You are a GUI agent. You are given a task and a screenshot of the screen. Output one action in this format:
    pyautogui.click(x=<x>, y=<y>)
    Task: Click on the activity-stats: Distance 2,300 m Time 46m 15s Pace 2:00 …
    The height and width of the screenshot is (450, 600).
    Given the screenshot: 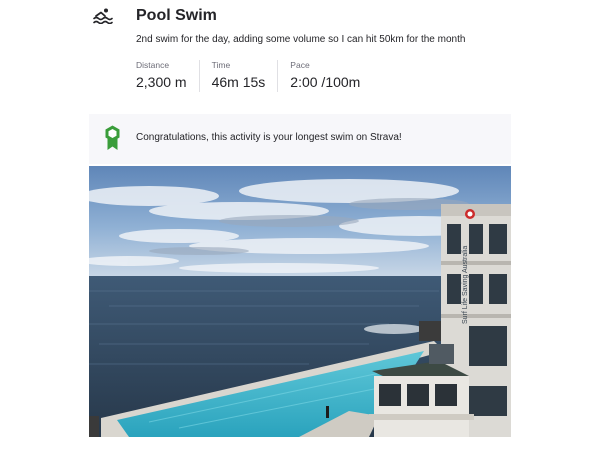 What is the action you would take?
    pyautogui.click(x=254, y=76)
    